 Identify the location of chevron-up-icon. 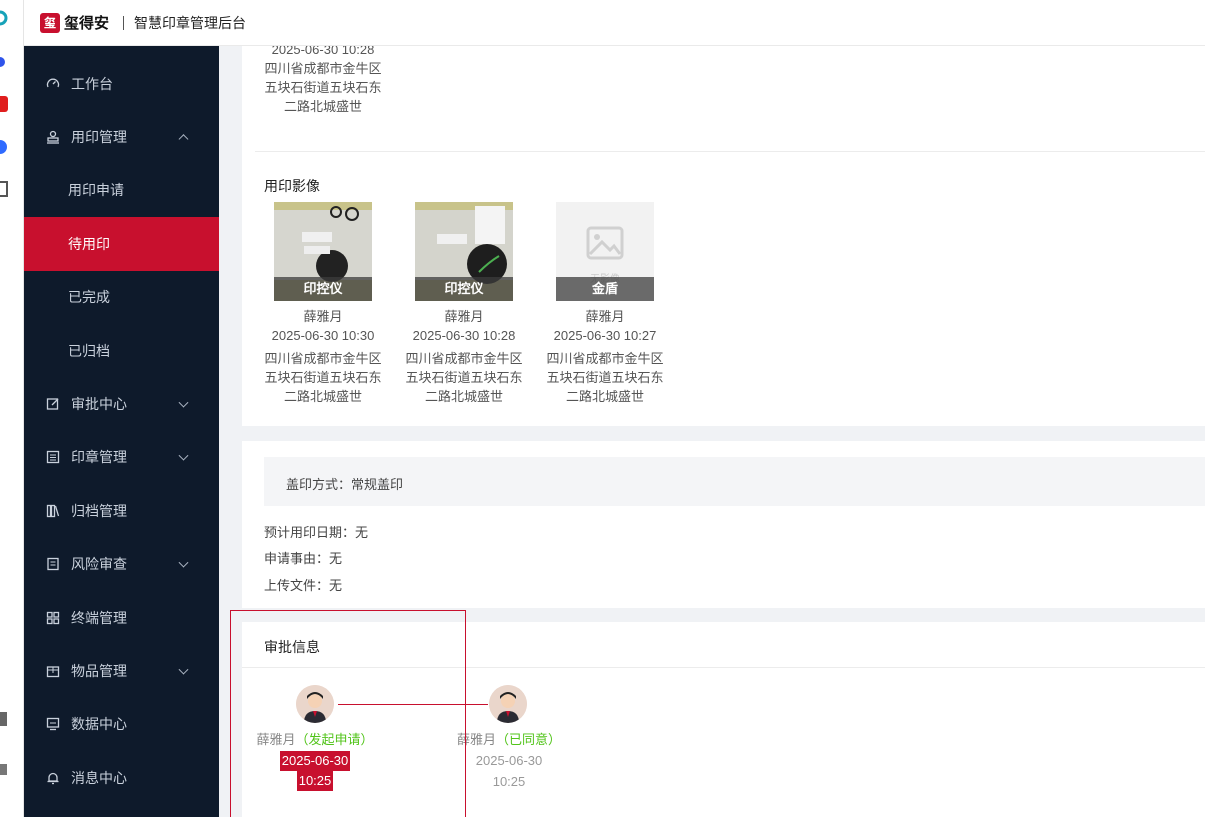
(183, 139).